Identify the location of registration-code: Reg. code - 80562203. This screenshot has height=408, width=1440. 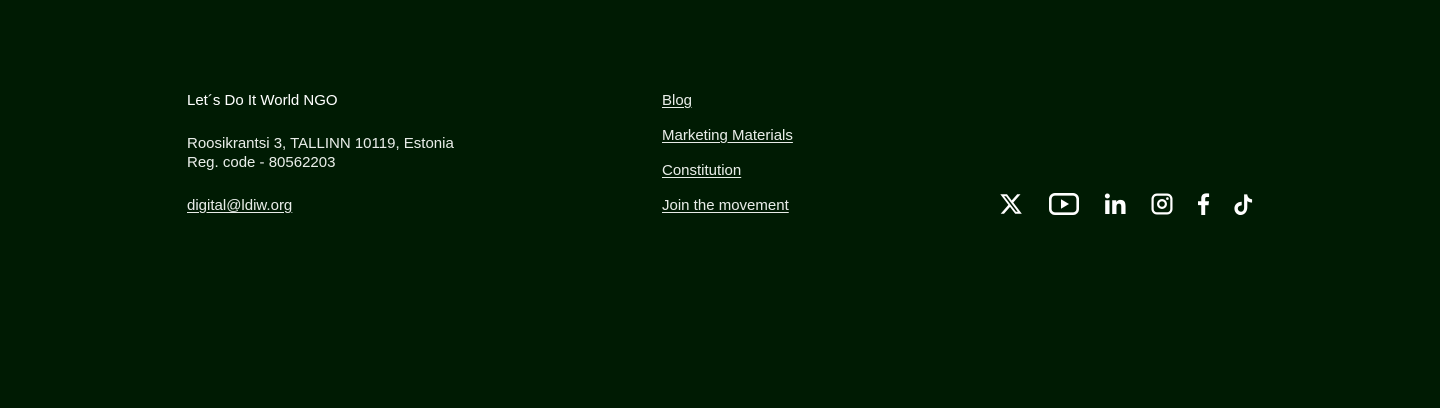
(261, 162).